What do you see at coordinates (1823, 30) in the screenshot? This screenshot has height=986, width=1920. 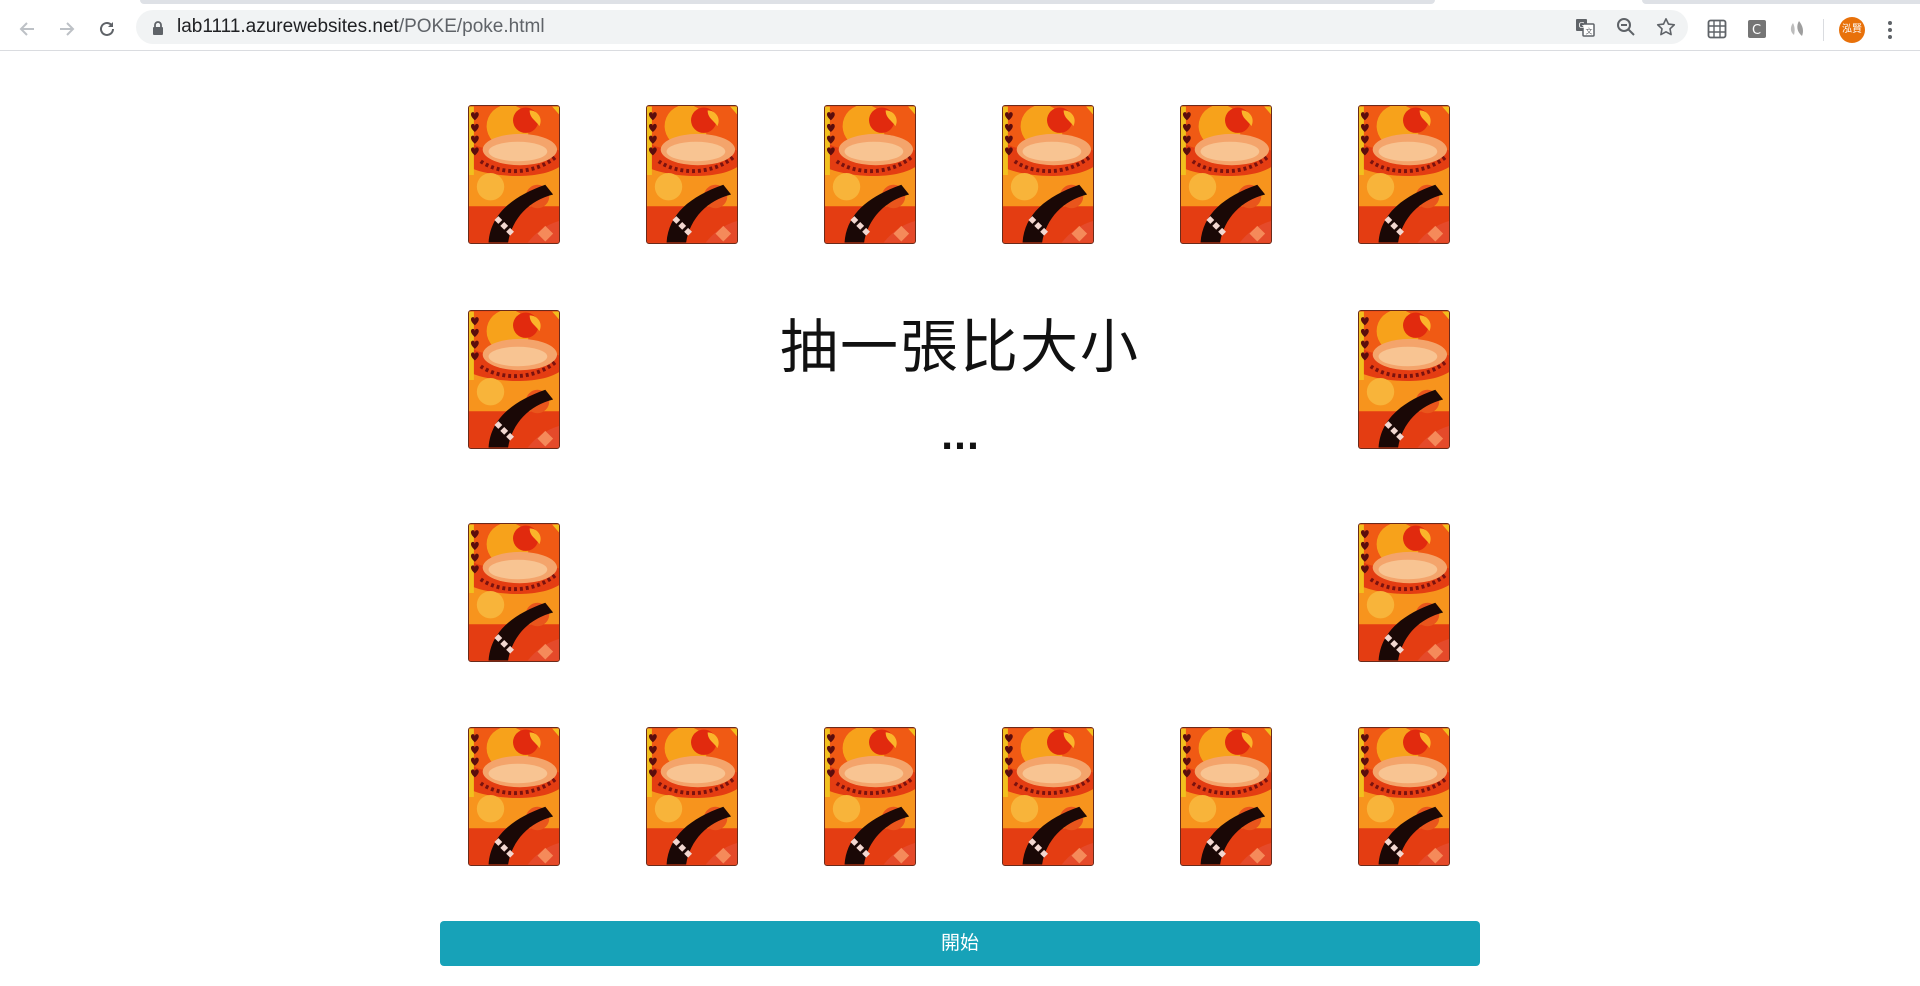 I see `toolbar-divider` at bounding box center [1823, 30].